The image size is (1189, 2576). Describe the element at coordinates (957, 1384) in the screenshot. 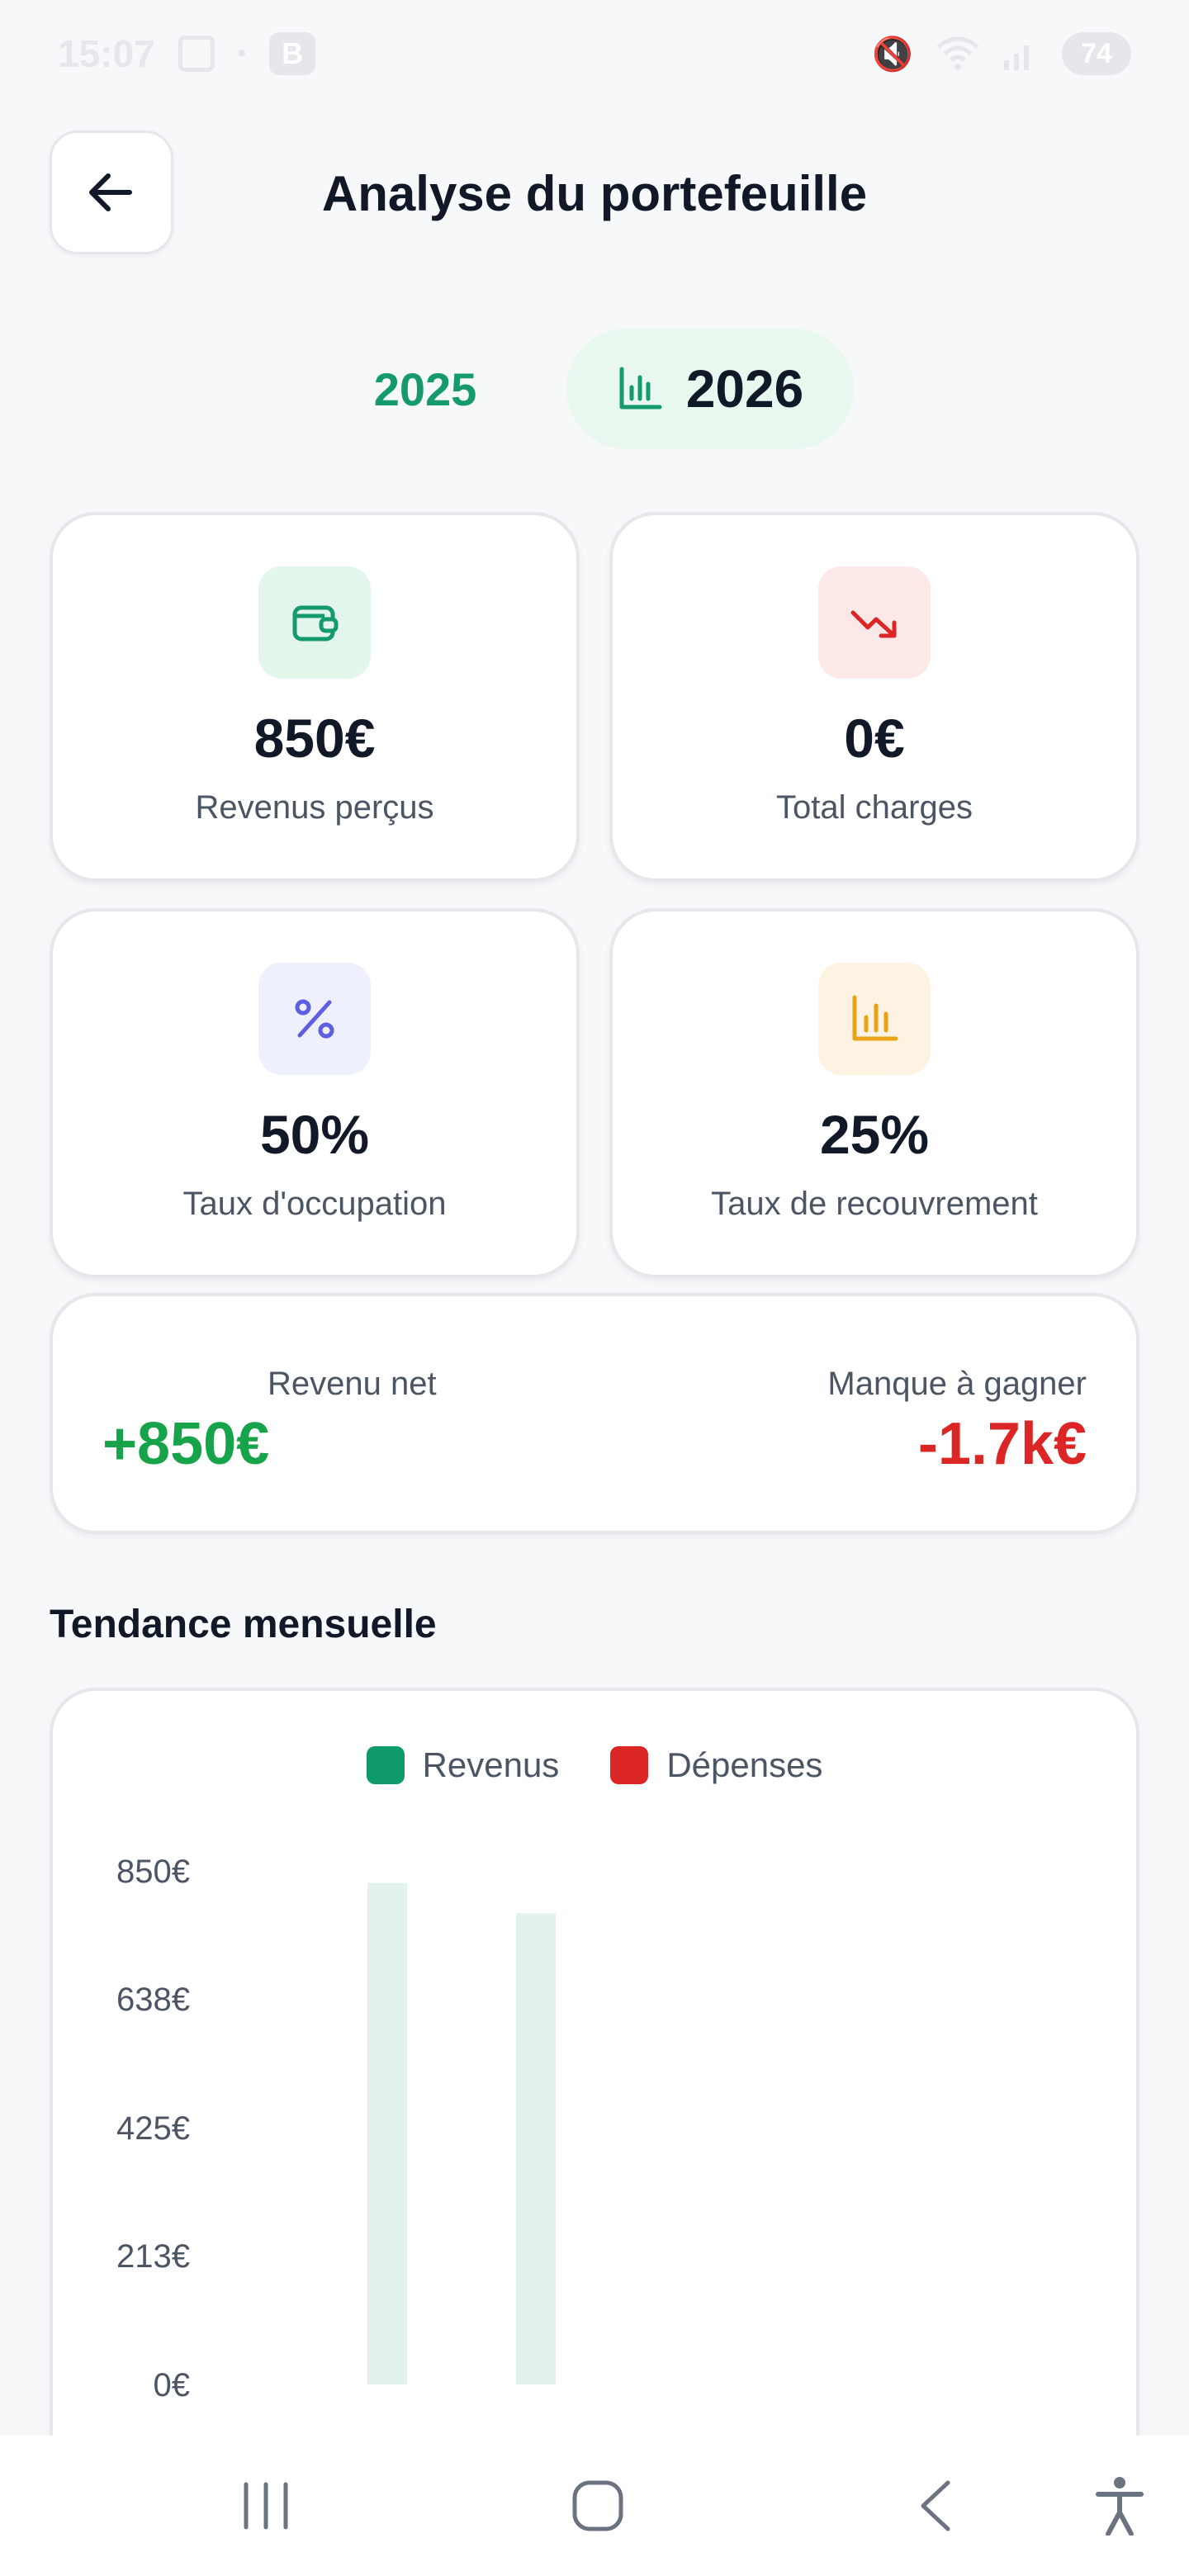

I see `shortfall-label: Manque à gagner` at that location.